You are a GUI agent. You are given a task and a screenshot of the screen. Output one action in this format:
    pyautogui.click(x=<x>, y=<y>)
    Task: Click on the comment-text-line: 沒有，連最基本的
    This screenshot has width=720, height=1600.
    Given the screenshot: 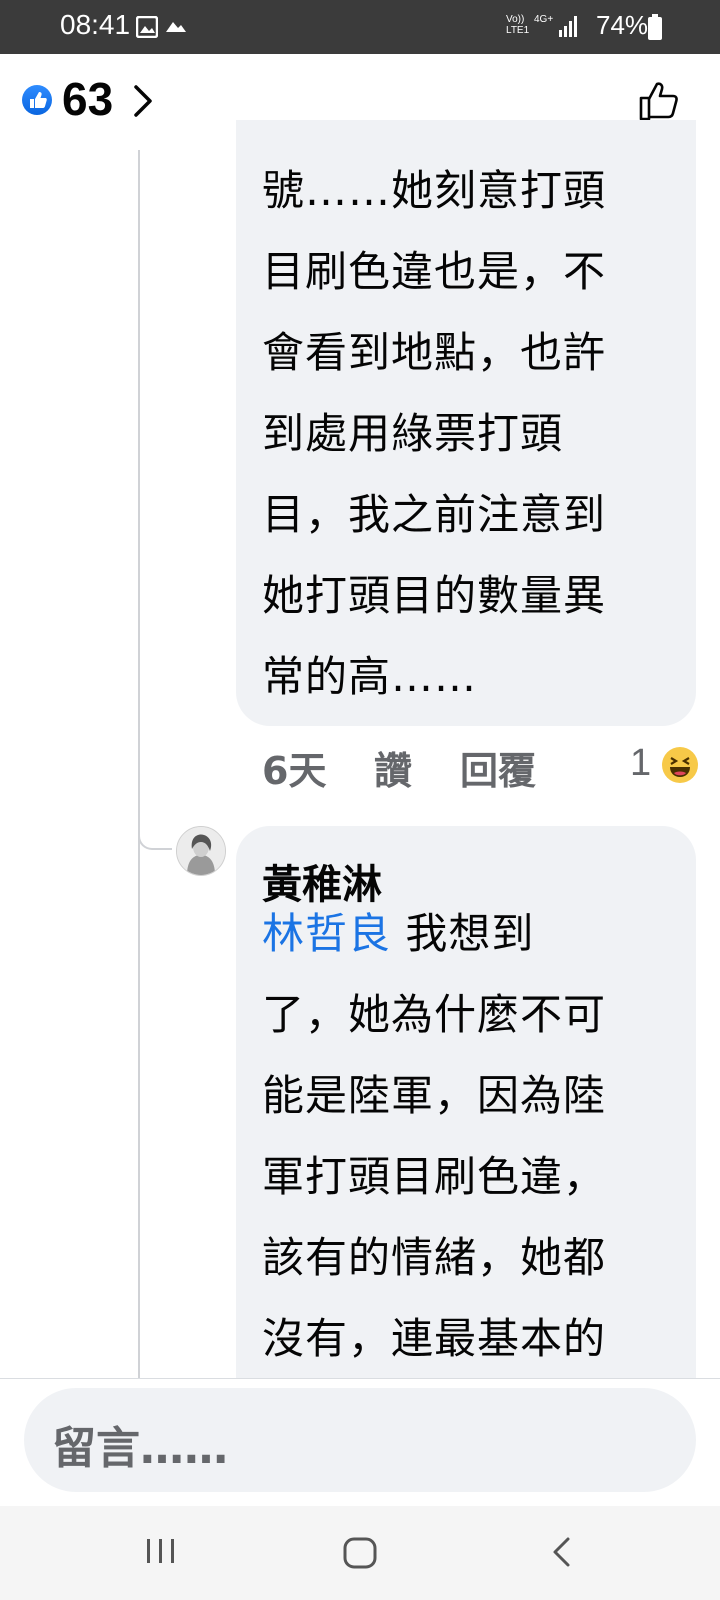 What is the action you would take?
    pyautogui.click(x=434, y=1338)
    